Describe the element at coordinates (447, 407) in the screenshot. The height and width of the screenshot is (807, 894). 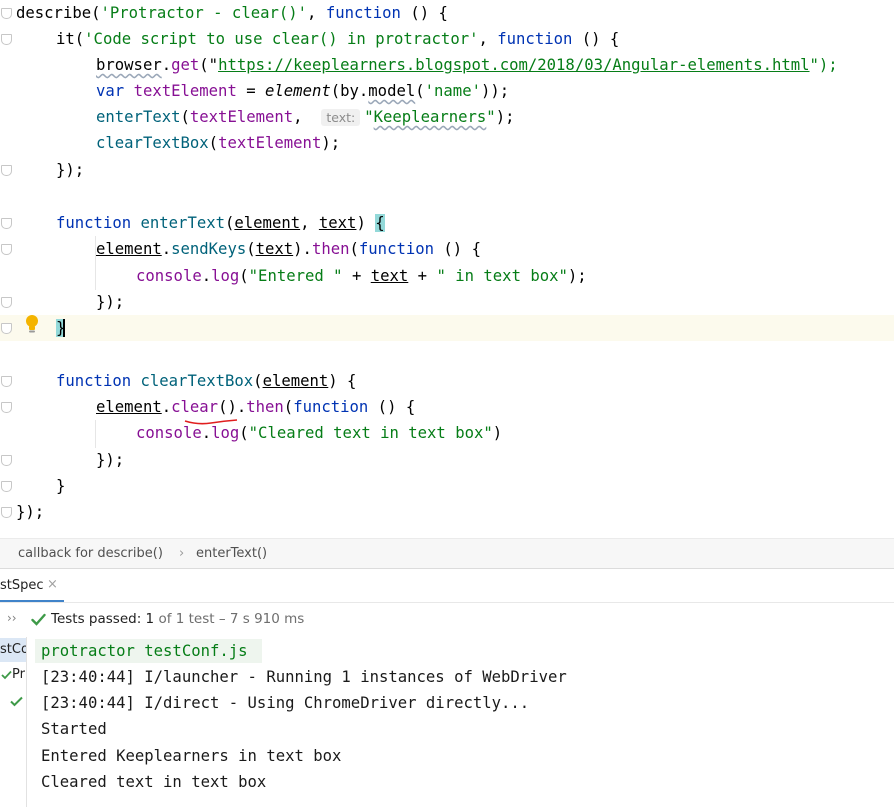
I see `code-line: element.clear().then(function () {` at that location.